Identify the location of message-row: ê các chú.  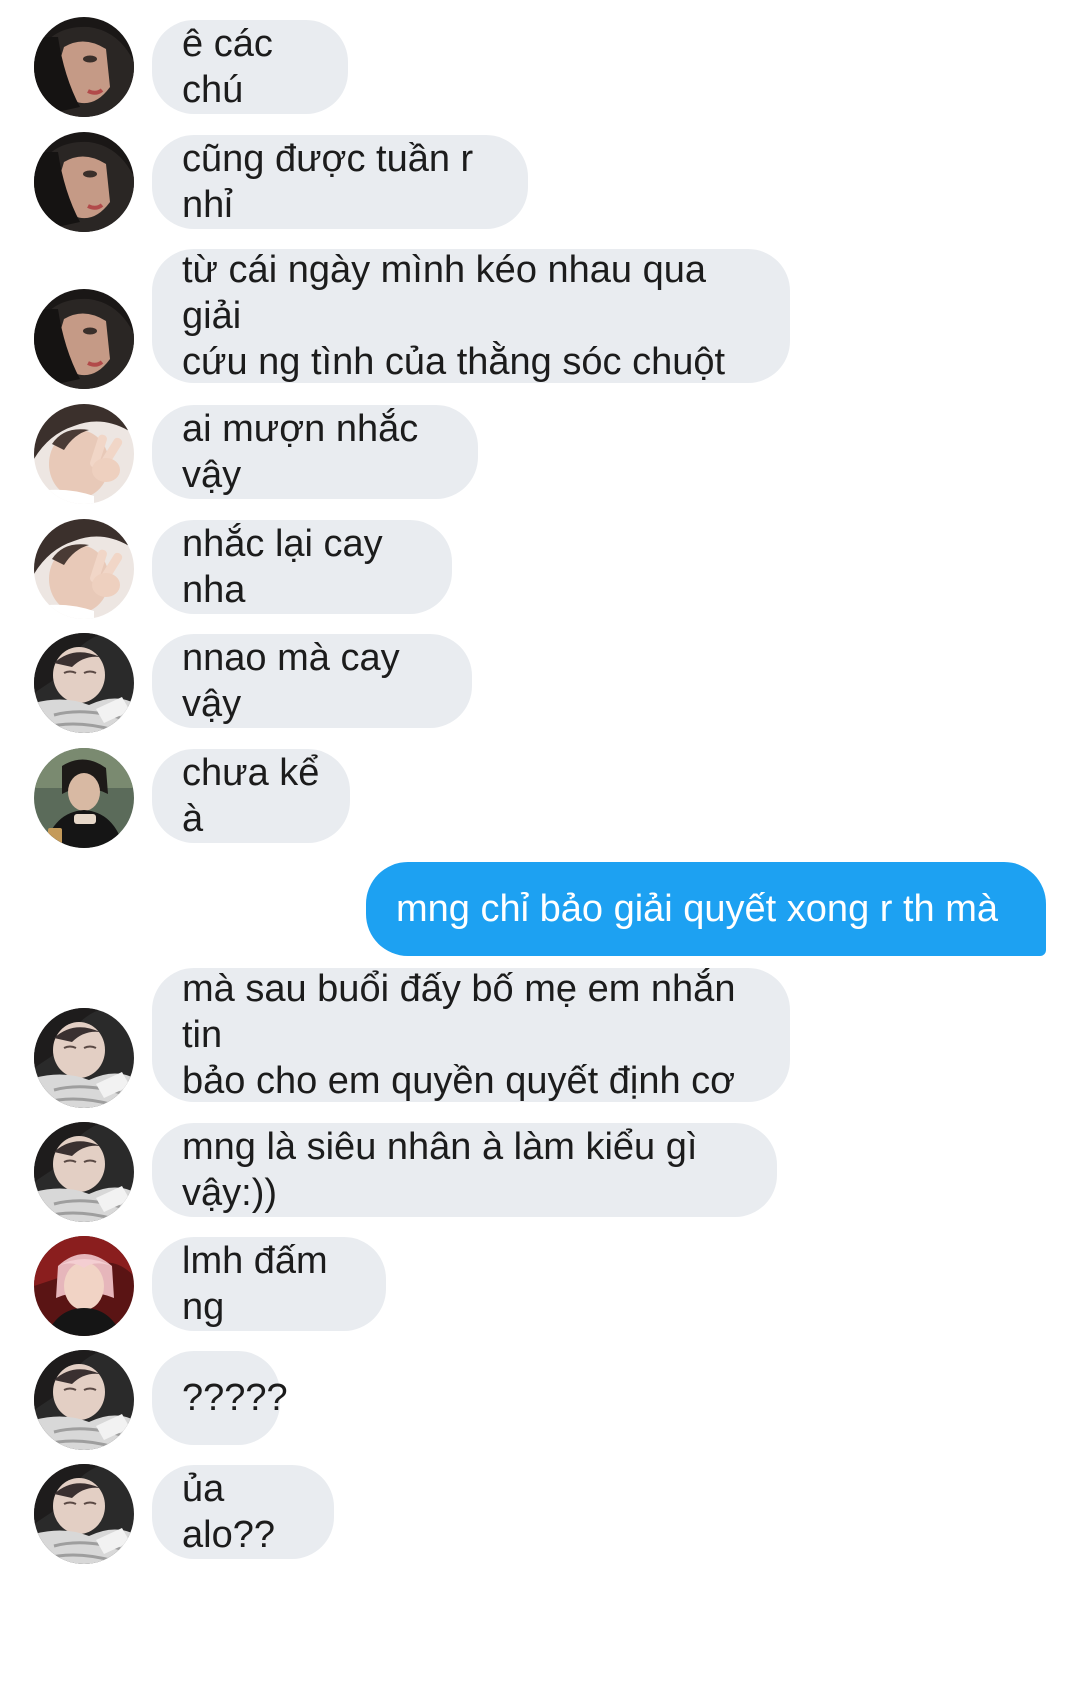
(540, 67).